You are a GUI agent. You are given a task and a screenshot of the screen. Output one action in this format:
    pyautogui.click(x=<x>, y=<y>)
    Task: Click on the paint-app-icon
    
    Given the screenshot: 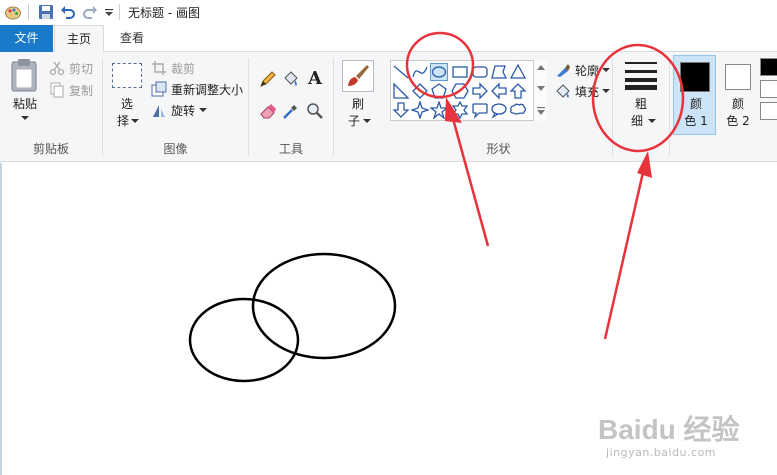 What is the action you would take?
    pyautogui.click(x=13, y=12)
    